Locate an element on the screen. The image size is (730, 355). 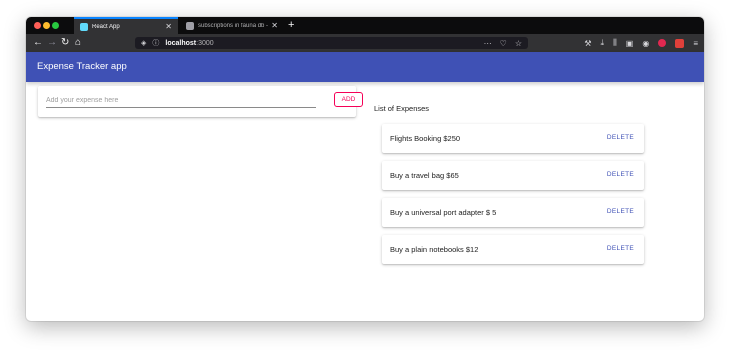
reload-icon: ↻ is located at coordinates (65, 43).